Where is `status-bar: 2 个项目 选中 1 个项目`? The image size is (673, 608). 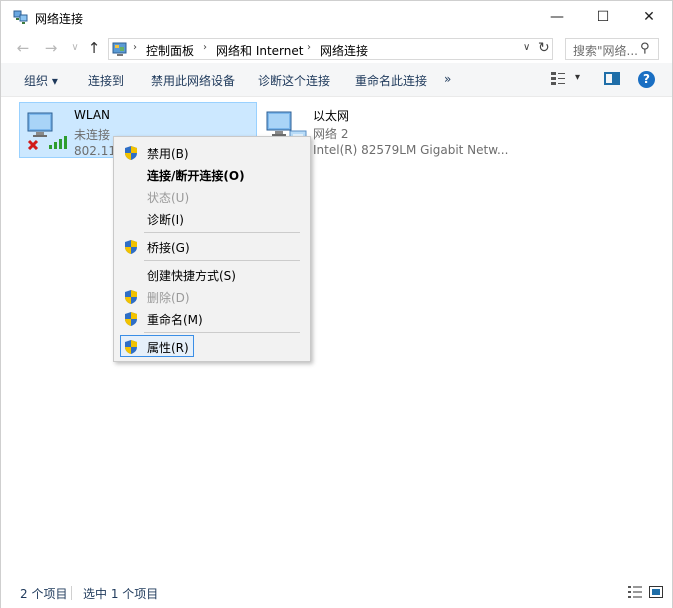 status-bar: 2 个项目 选中 1 个项目 is located at coordinates (336, 592).